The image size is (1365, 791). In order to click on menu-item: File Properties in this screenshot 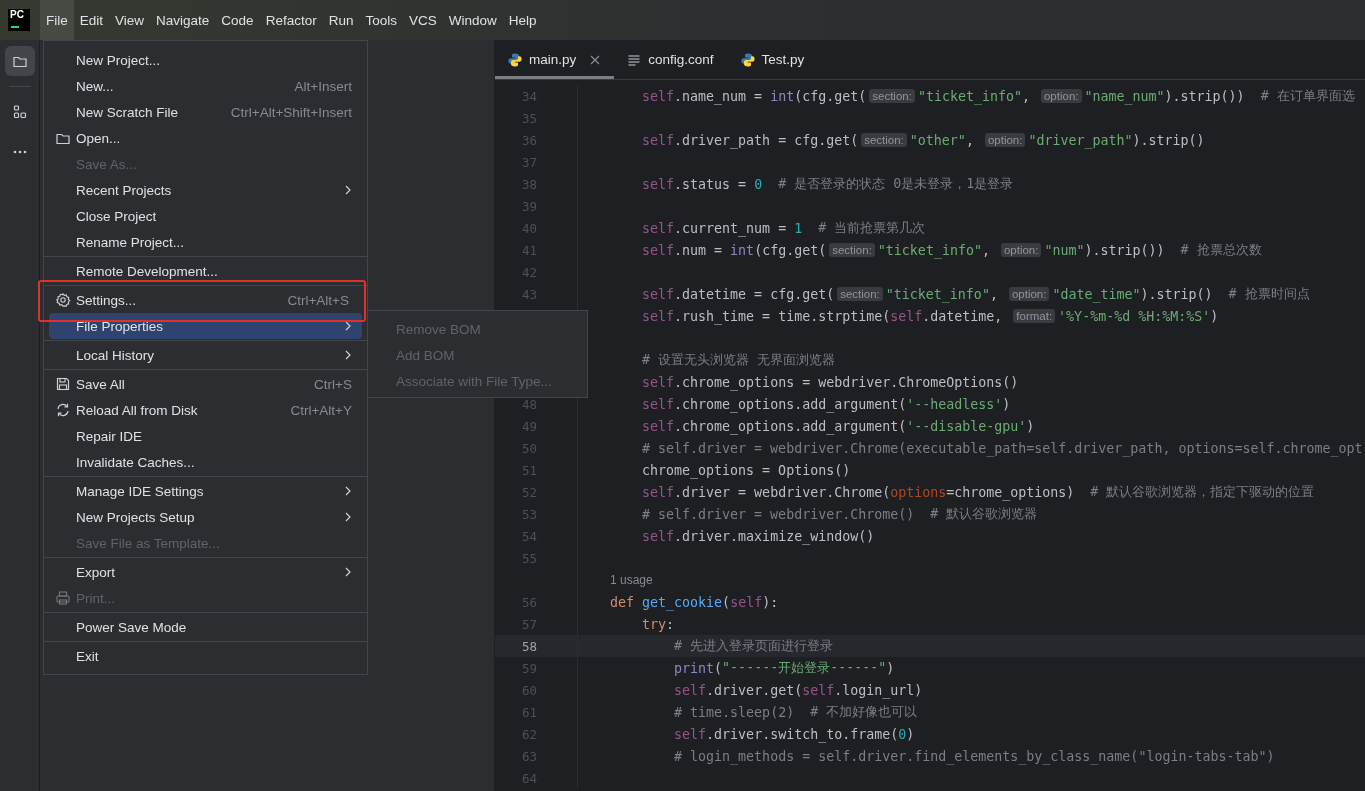, I will do `click(205, 326)`.